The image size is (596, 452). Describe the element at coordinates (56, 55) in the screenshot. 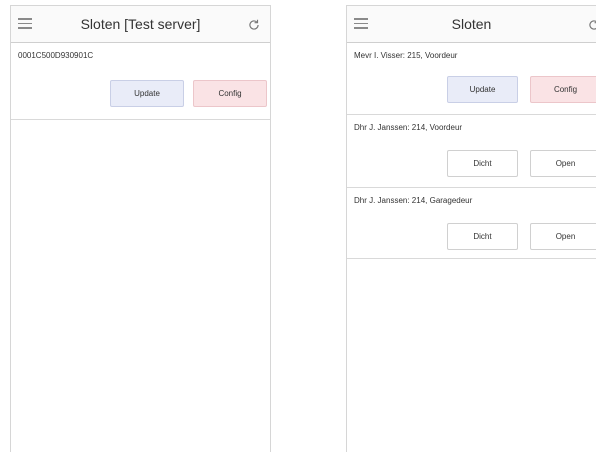

I see `lock-name: 0001C500D930901C` at that location.